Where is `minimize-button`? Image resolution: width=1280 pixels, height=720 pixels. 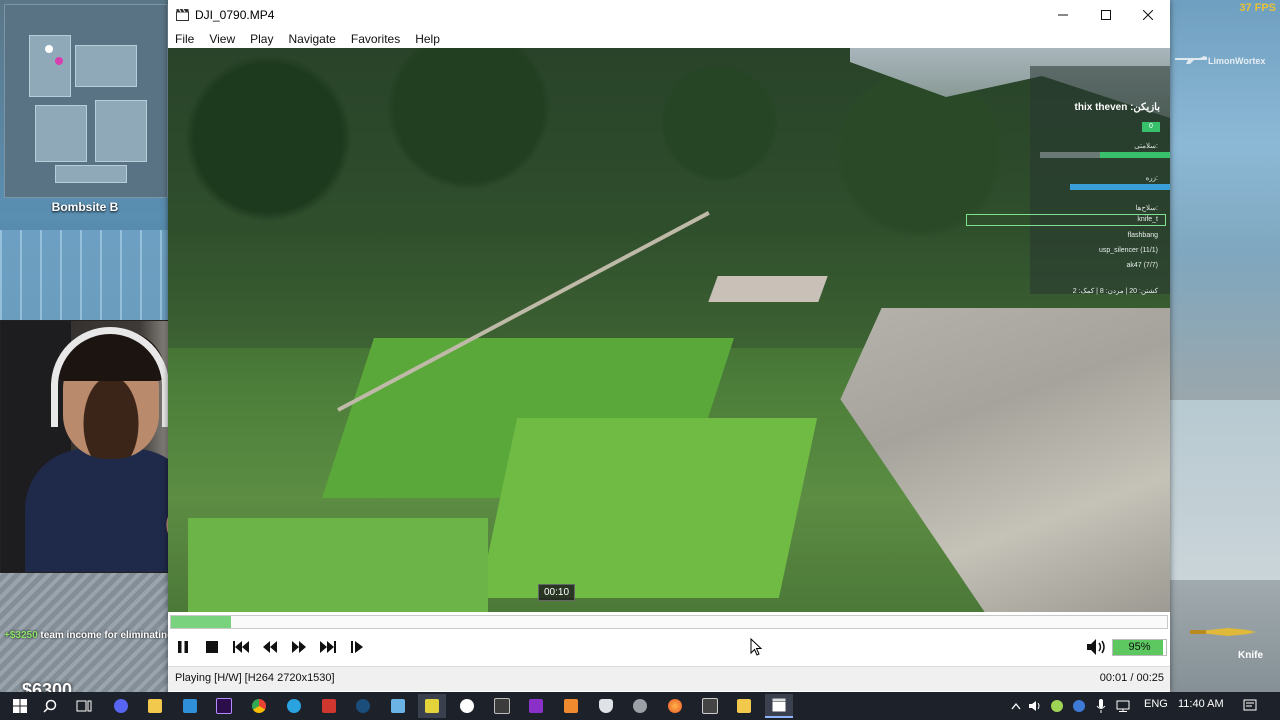 minimize-button is located at coordinates (1063, 15).